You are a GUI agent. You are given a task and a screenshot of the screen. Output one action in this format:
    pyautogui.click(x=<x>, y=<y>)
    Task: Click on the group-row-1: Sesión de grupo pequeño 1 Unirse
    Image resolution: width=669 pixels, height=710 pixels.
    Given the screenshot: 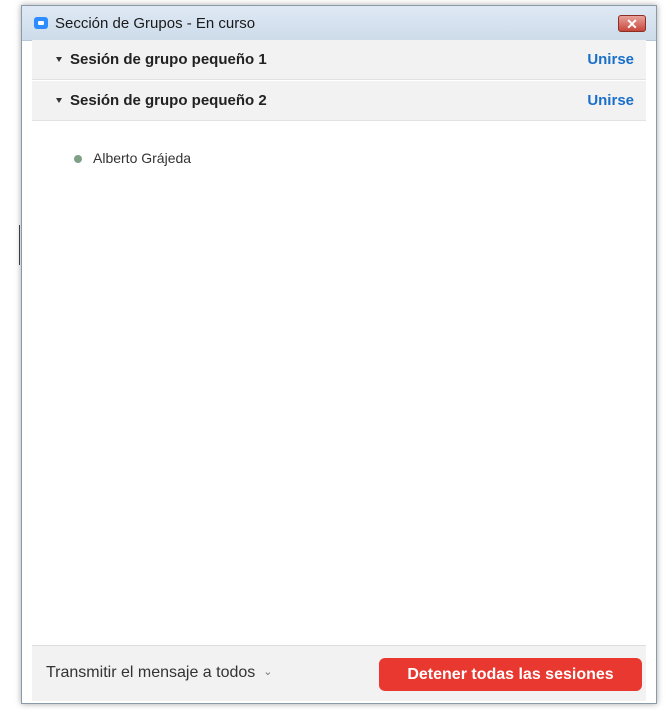 What is the action you would take?
    pyautogui.click(x=339, y=60)
    